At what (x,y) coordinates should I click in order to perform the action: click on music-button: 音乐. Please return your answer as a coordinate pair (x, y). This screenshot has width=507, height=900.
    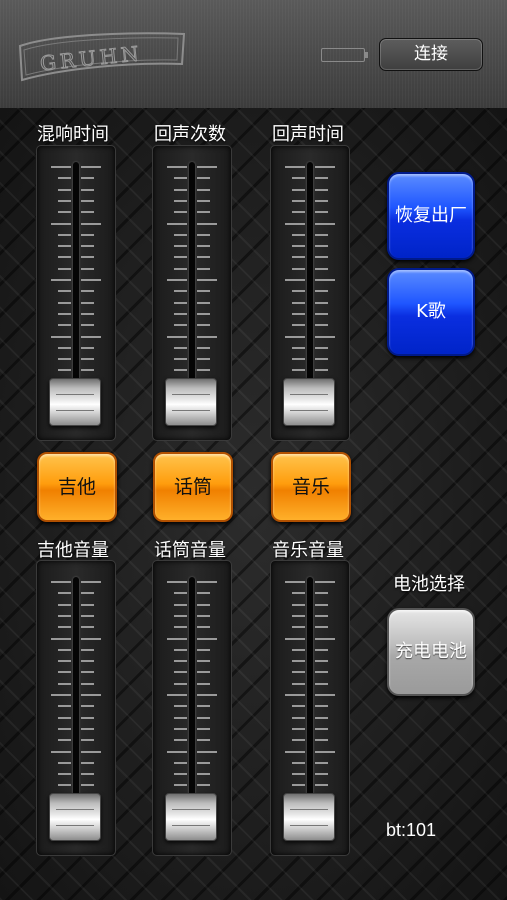
    Looking at the image, I should click on (311, 487).